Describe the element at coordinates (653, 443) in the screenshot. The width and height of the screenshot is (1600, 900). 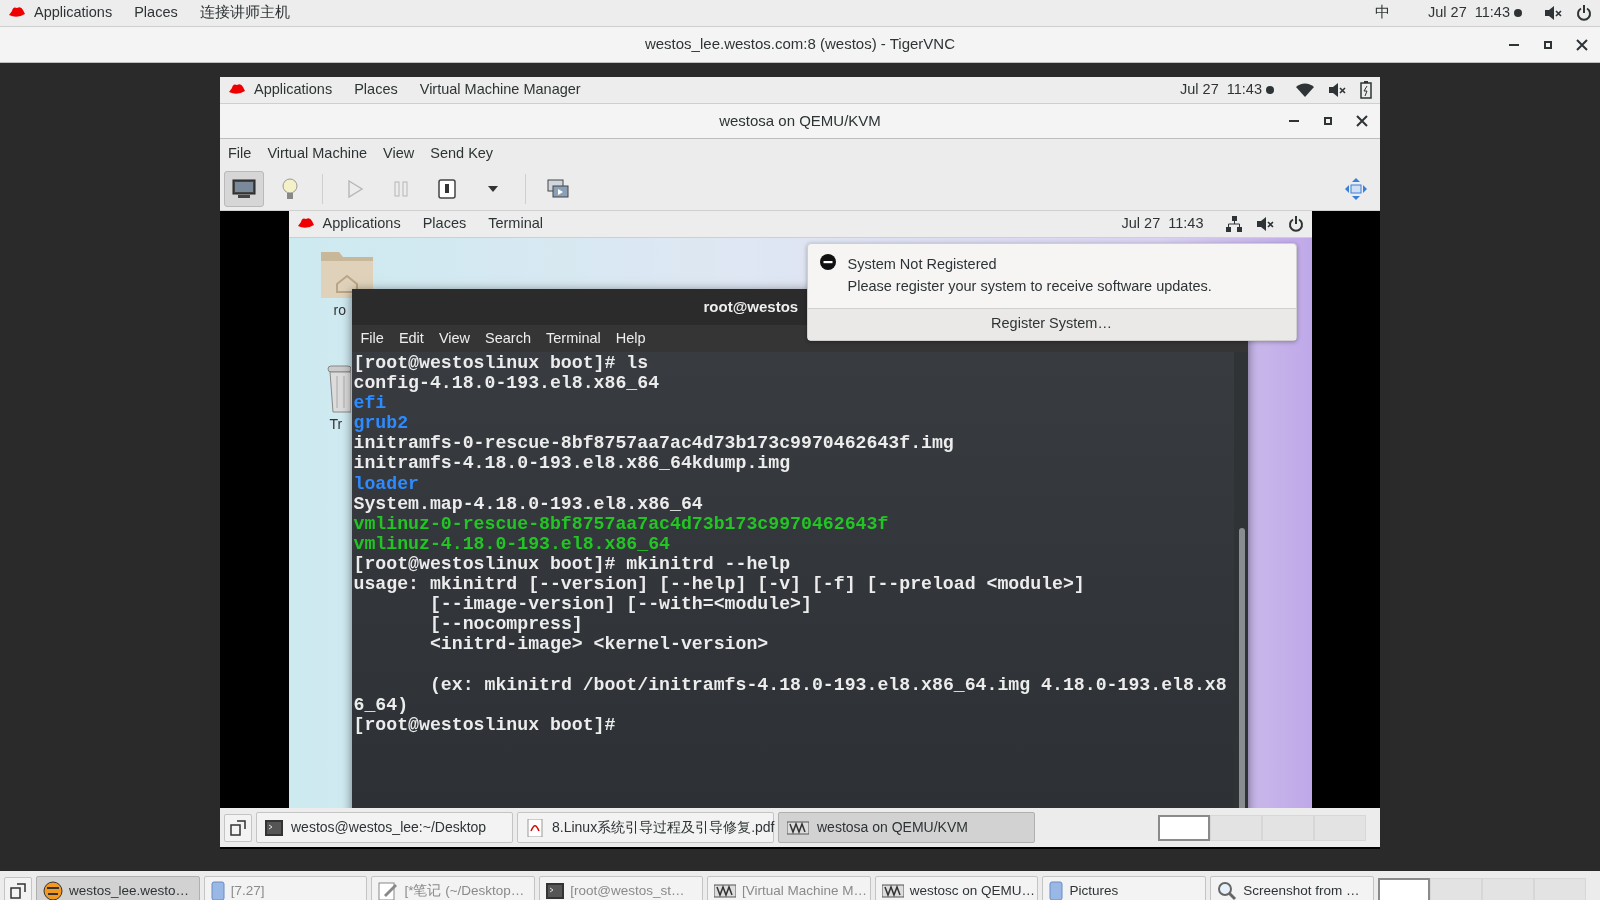
I see `terminal-line: initramfs-0-rescue-8bf8757aa7ac4d73b173c9970462643f.img` at that location.